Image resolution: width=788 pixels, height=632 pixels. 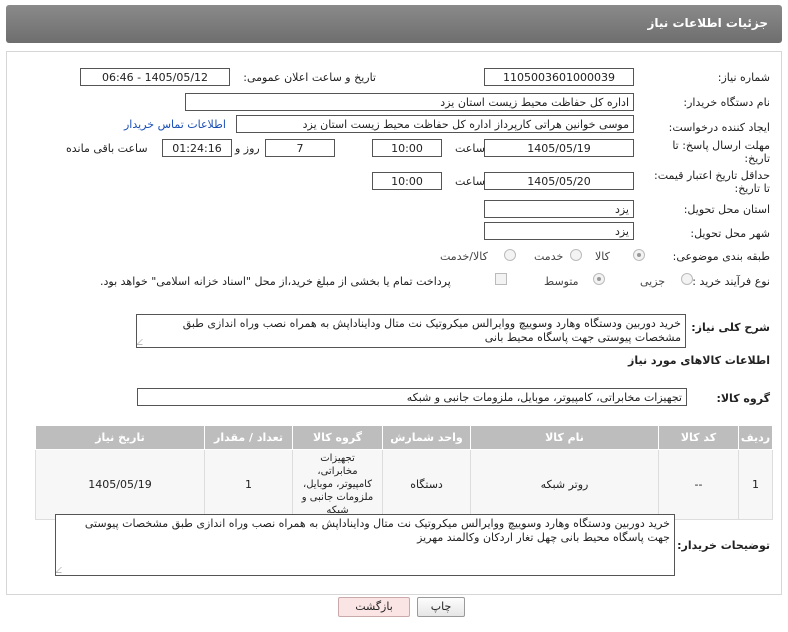 What do you see at coordinates (559, 181) in the screenshot?
I see `price-validity-date-field: 1405/05/20` at bounding box center [559, 181].